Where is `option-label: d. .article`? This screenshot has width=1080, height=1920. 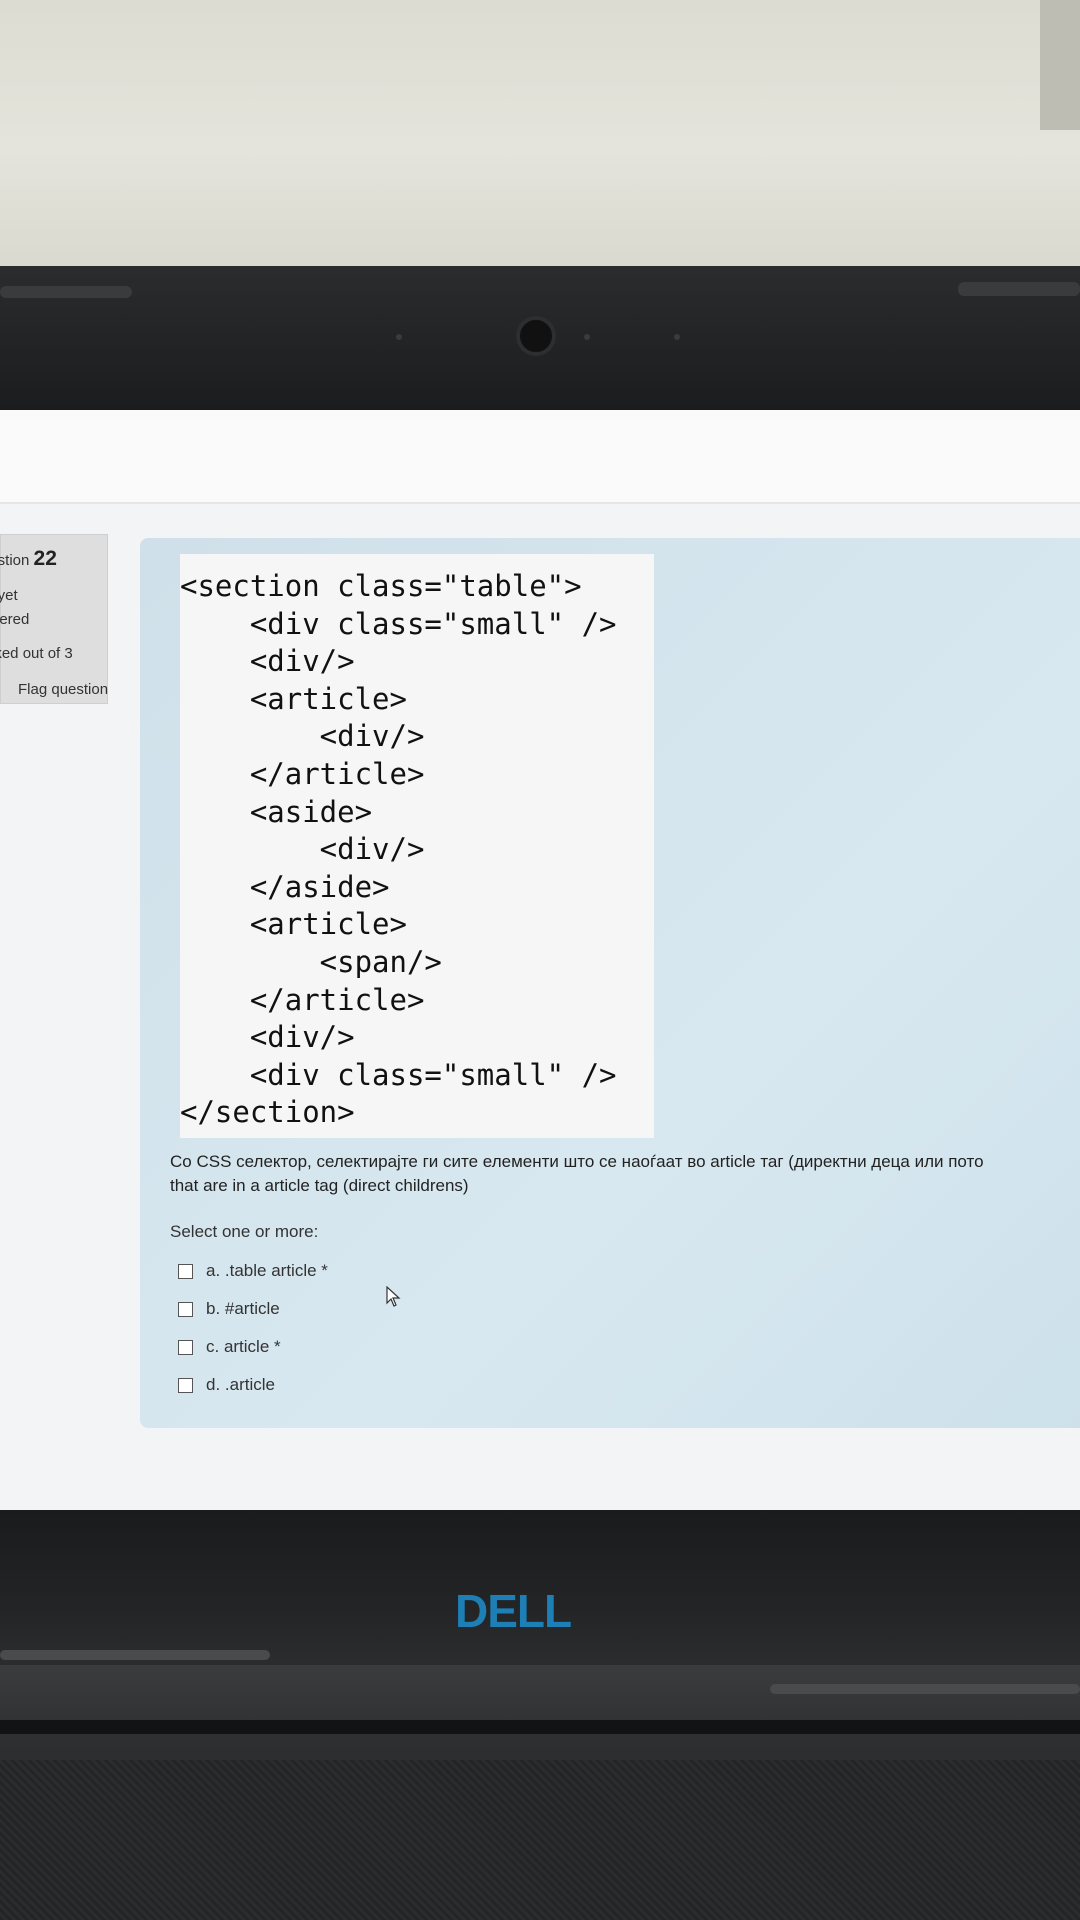
option-label: d. .article is located at coordinates (240, 1384).